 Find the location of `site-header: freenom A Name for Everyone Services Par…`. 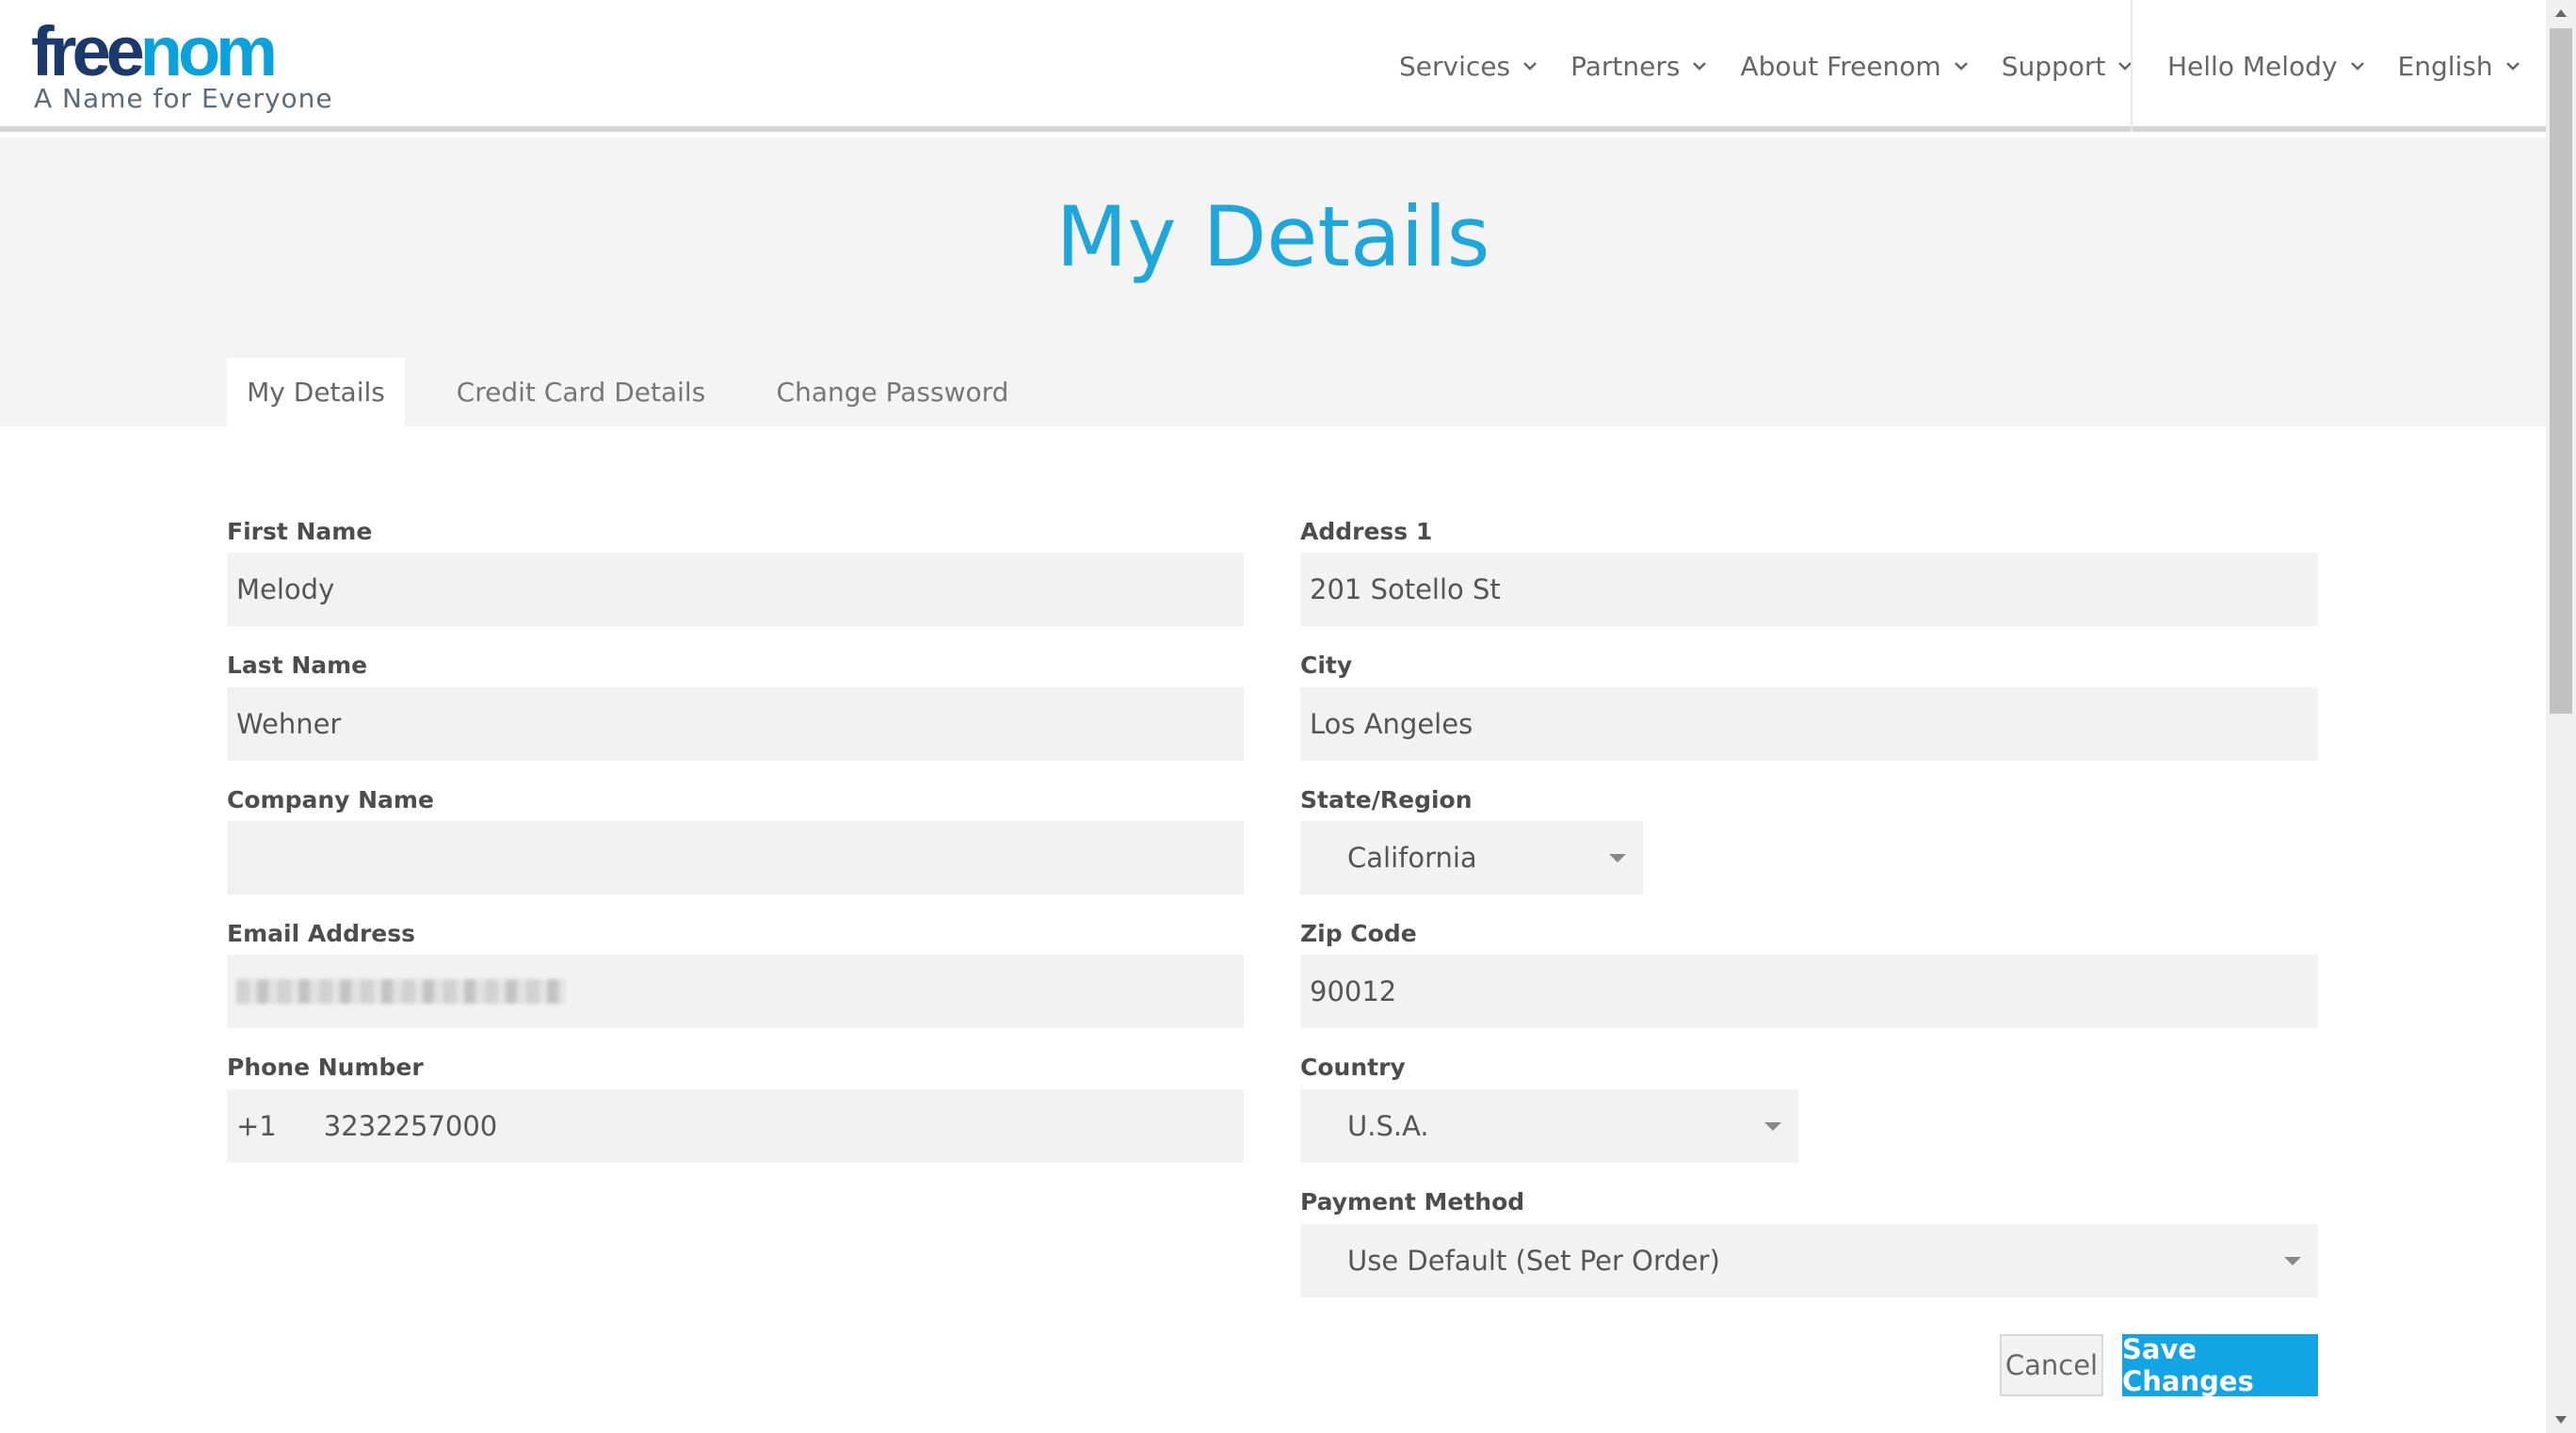

site-header: freenom A Name for Everyone Services Par… is located at coordinates (1273, 66).